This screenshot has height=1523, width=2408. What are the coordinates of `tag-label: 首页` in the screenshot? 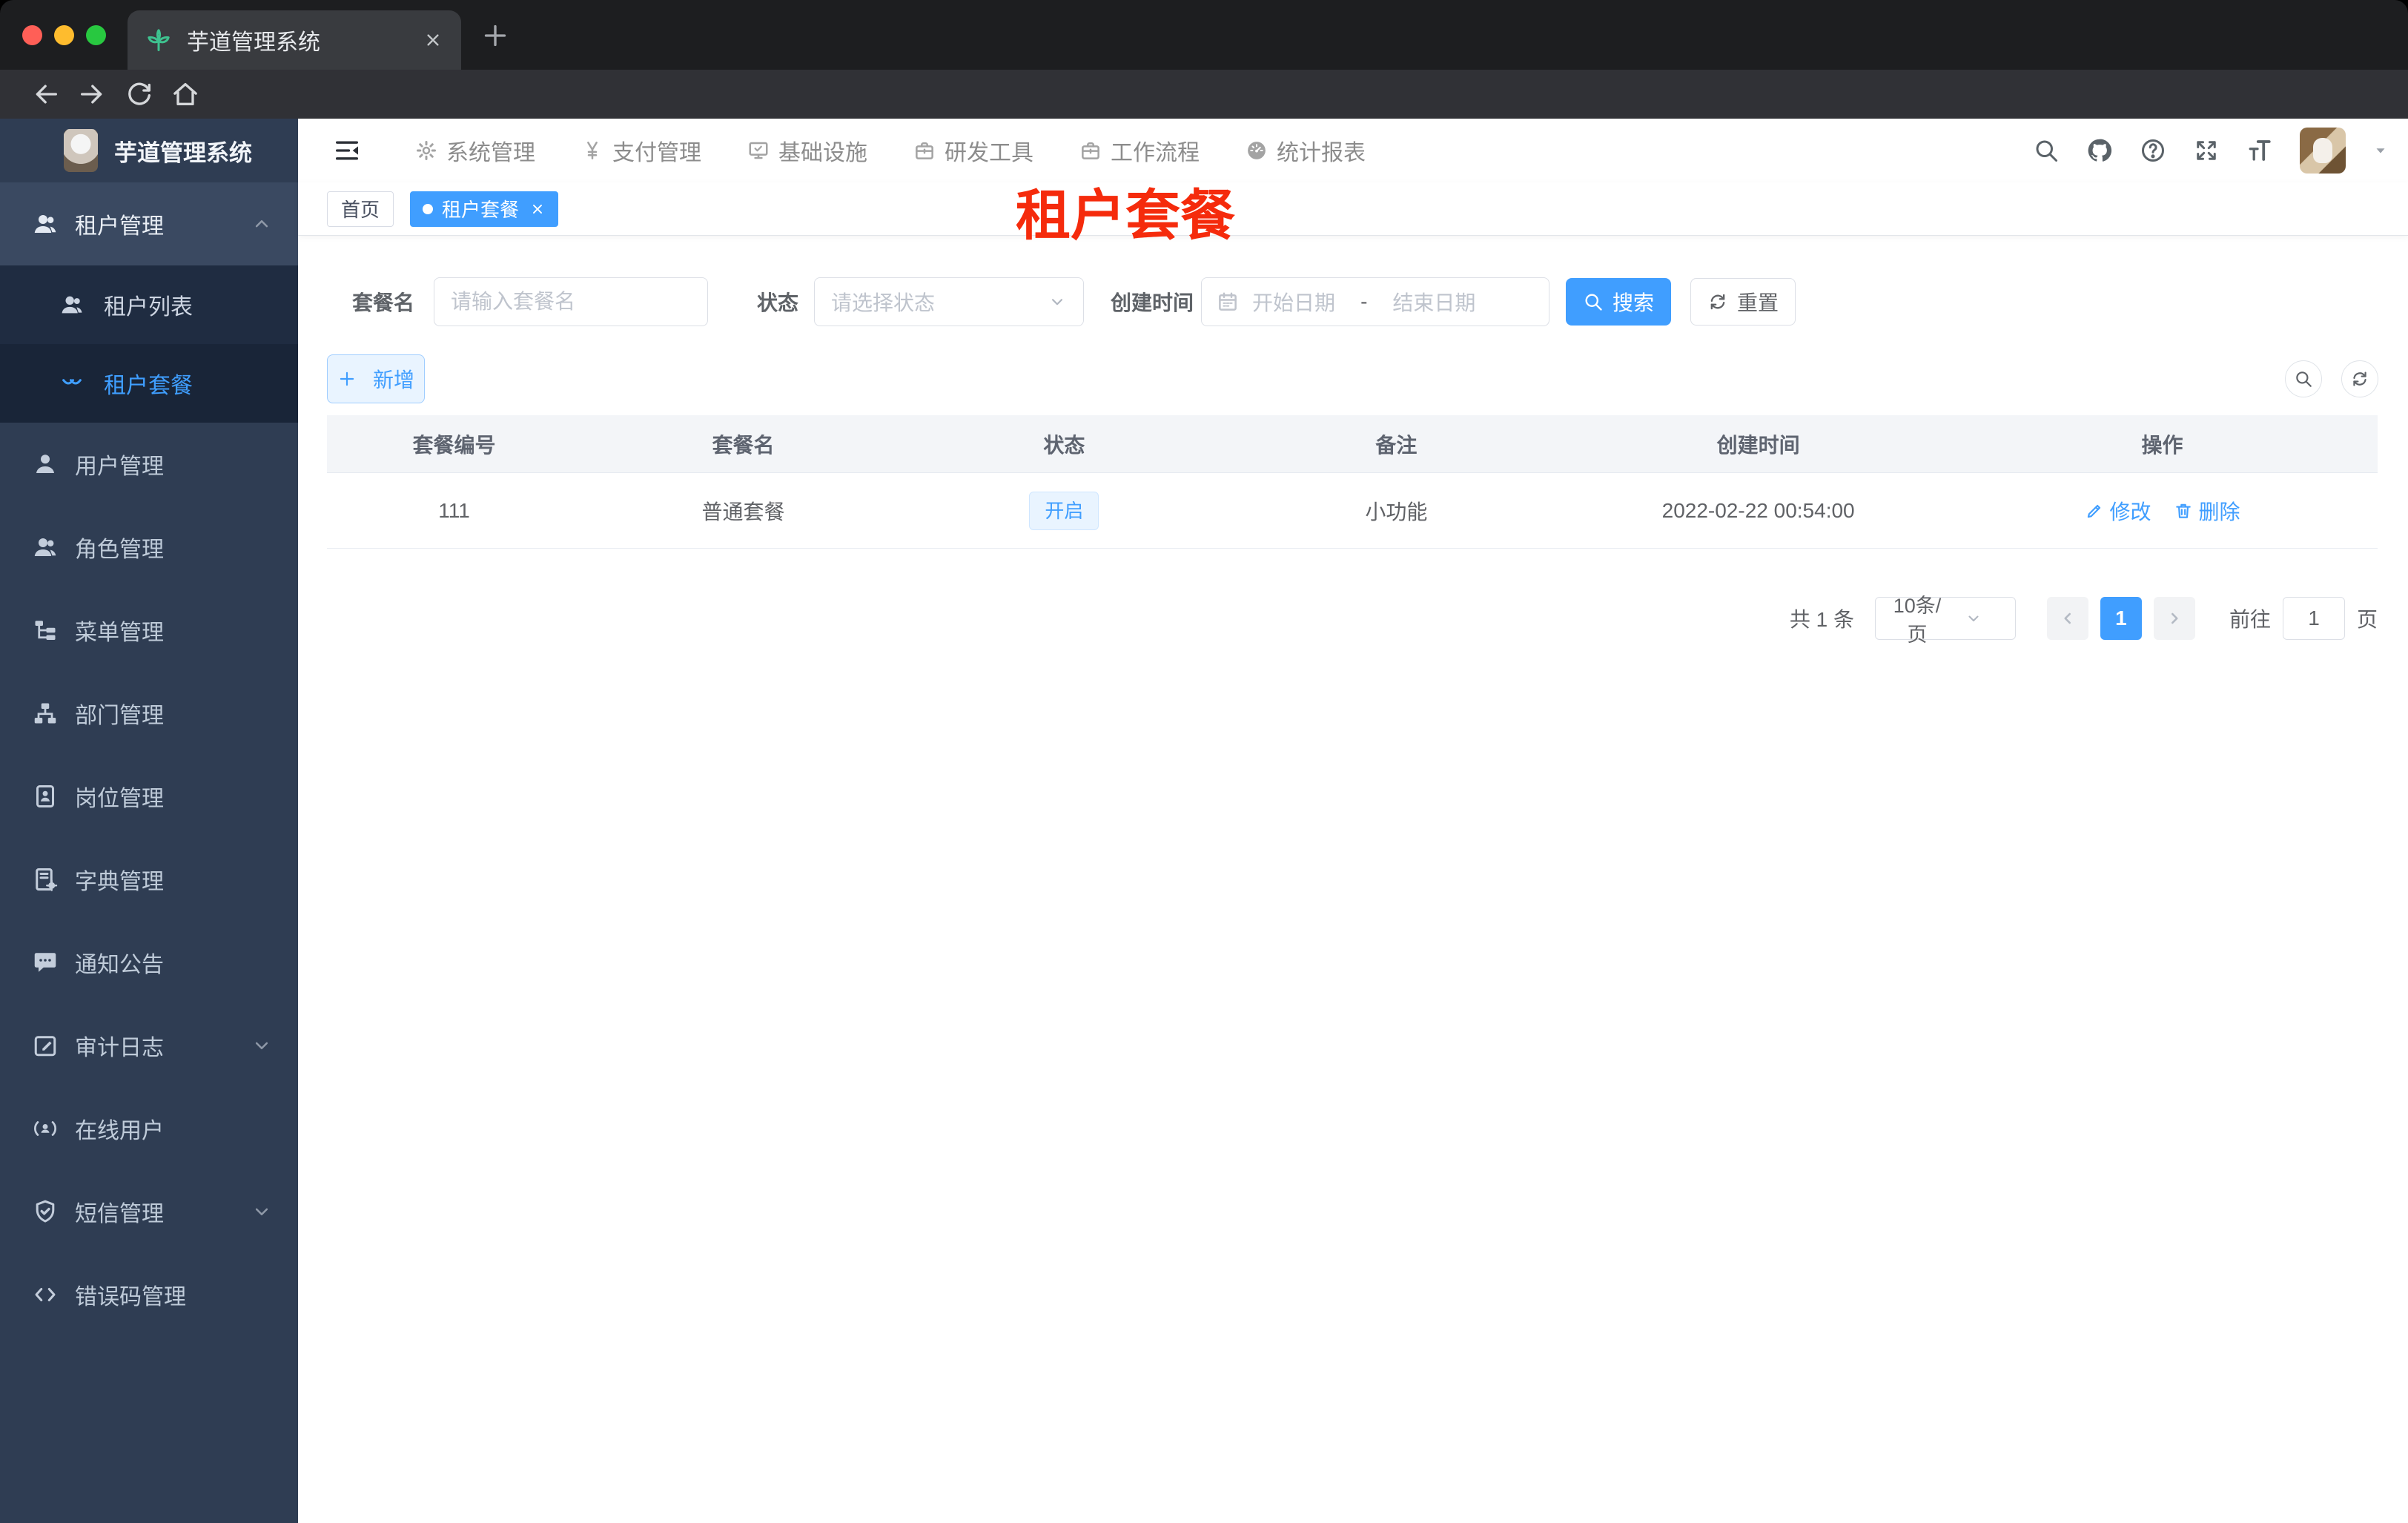 It's located at (360, 210).